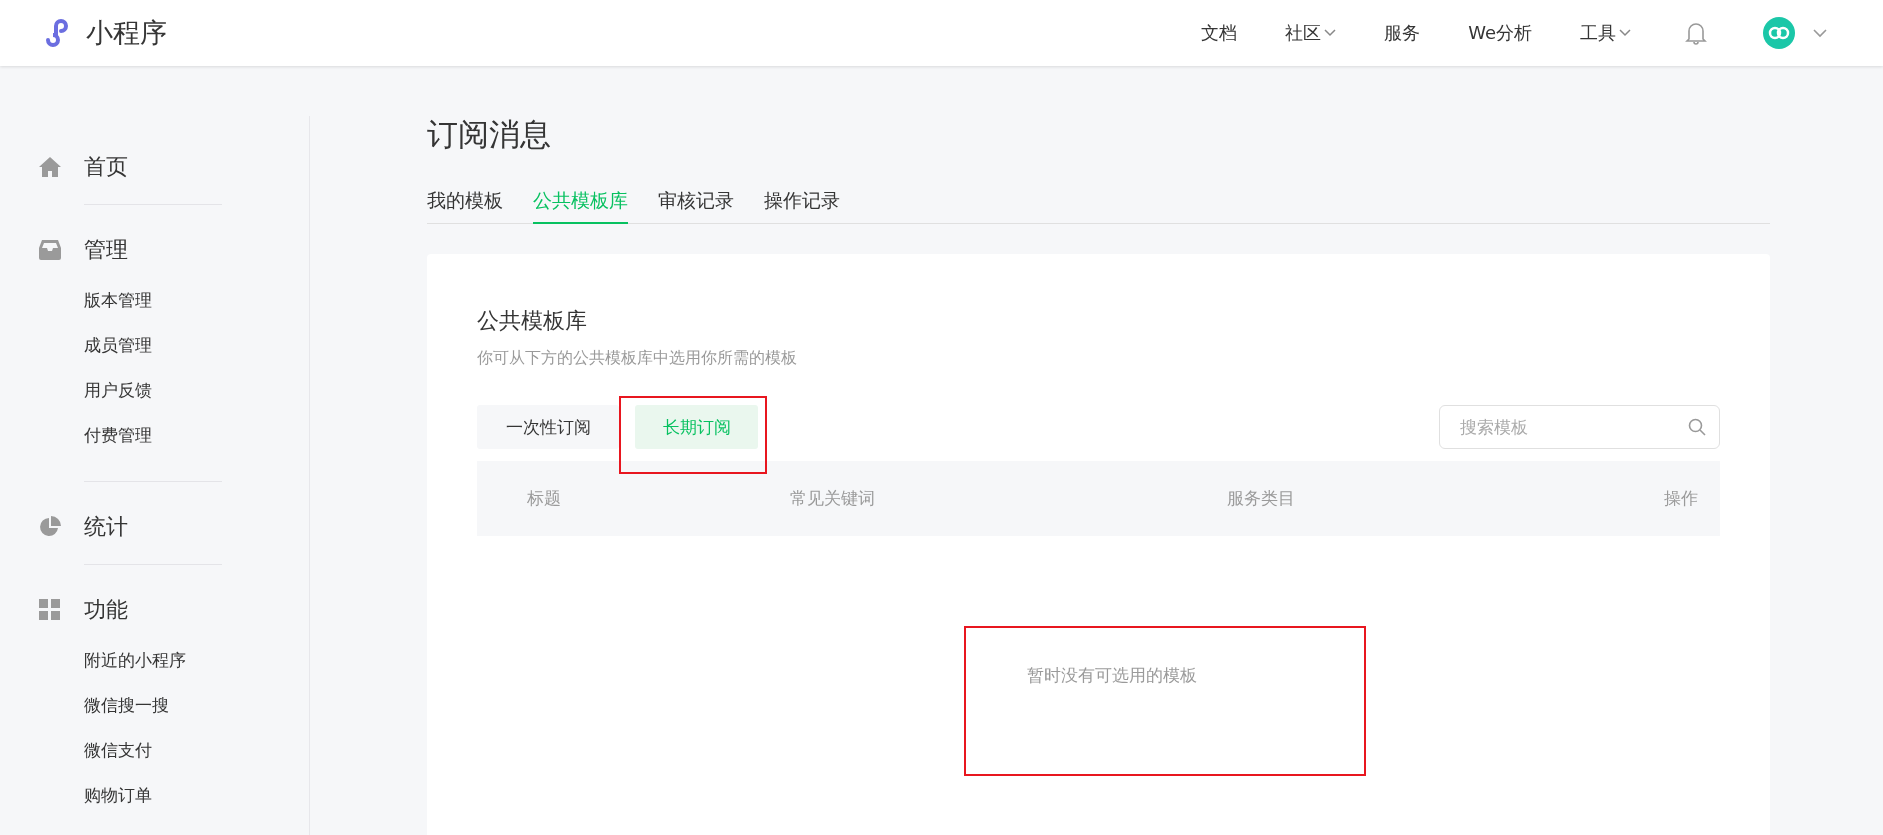 This screenshot has height=835, width=1883. What do you see at coordinates (196, 390) in the screenshot?
I see `sidebar-item: 用户反馈` at bounding box center [196, 390].